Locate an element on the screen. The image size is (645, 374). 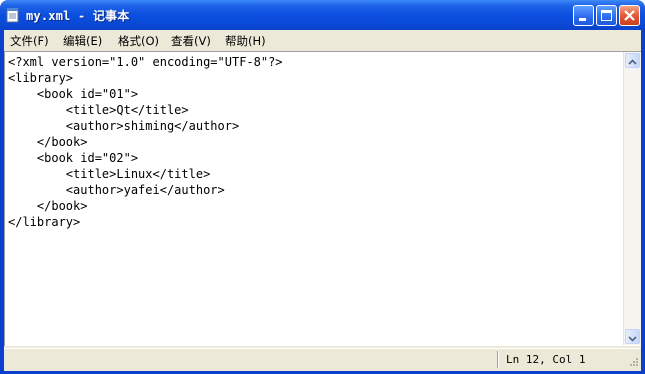
close-button is located at coordinates (629, 15).